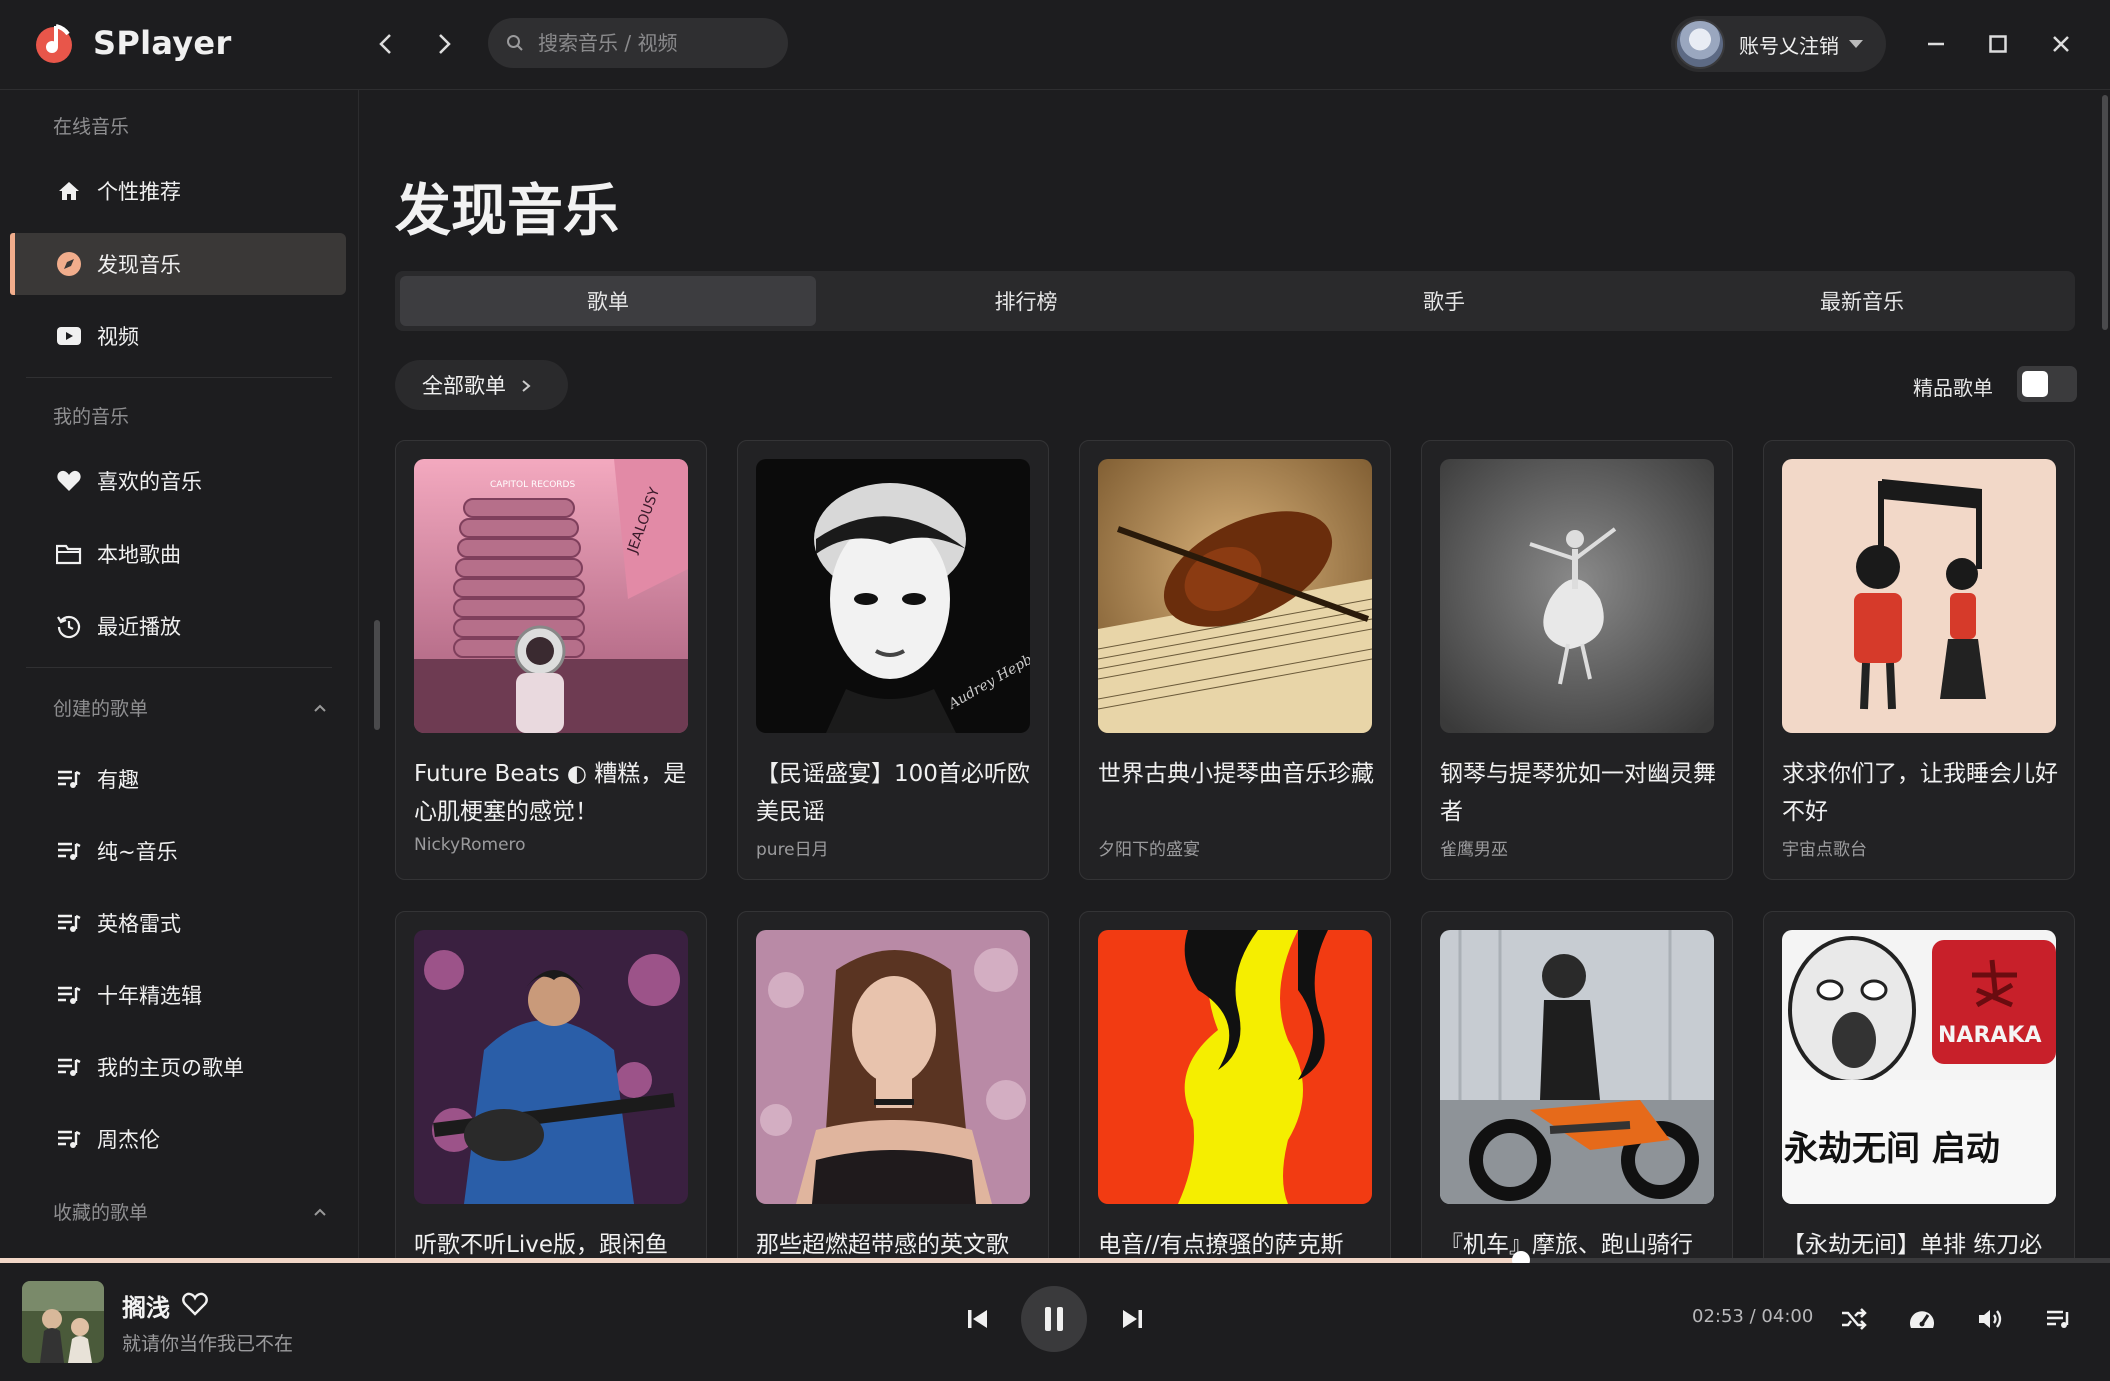 The height and width of the screenshot is (1381, 2110). Describe the element at coordinates (386, 44) in the screenshot. I see `back-button` at that location.